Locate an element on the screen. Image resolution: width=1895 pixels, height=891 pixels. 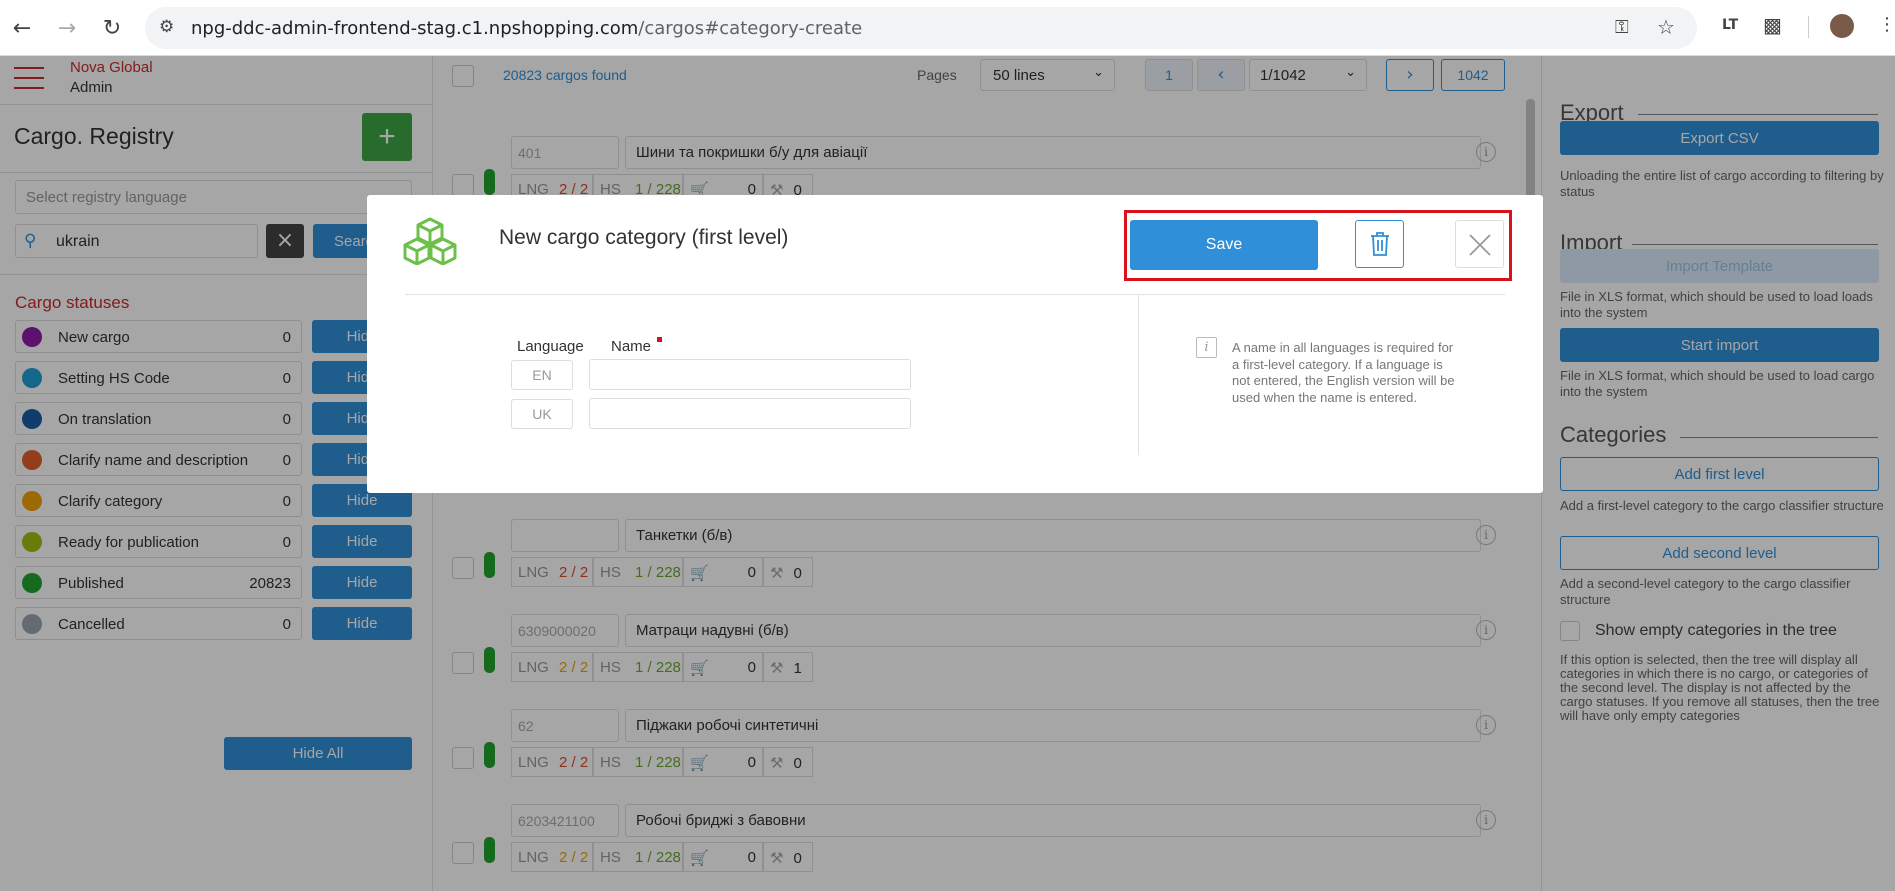
language-code: EN is located at coordinates (542, 375).